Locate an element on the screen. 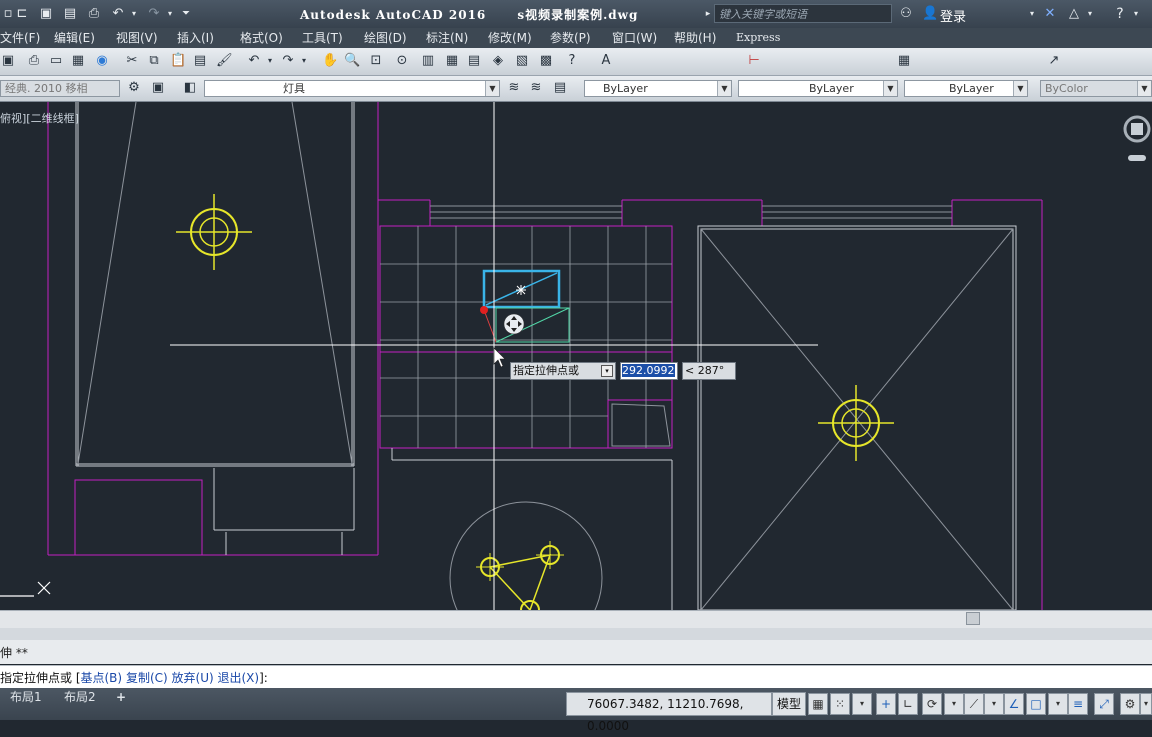  publish-icon: ▦ is located at coordinates (78, 61).